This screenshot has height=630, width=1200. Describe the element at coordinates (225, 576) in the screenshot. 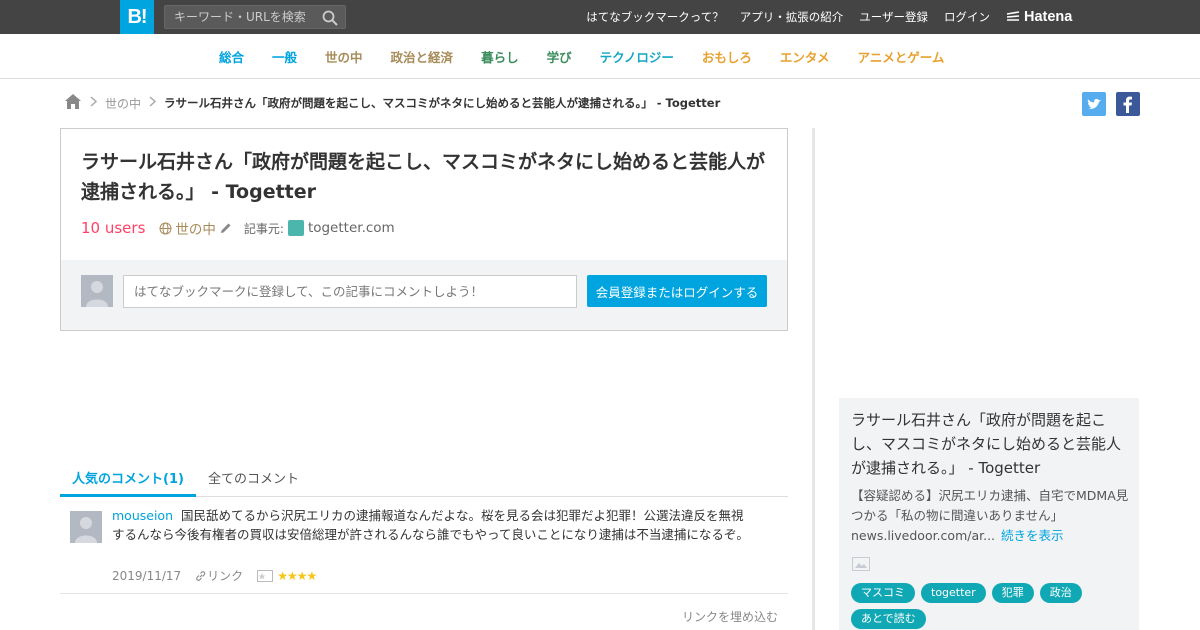

I see `comment-link-label: リンク` at that location.